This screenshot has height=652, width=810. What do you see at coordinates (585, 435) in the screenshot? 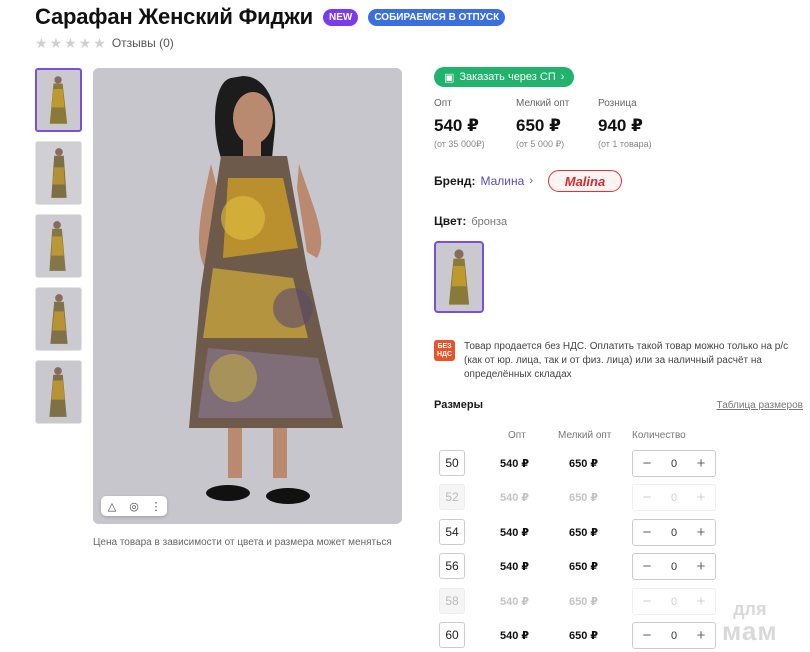
I see `column-header-small-opt: Мелкий опт` at bounding box center [585, 435].